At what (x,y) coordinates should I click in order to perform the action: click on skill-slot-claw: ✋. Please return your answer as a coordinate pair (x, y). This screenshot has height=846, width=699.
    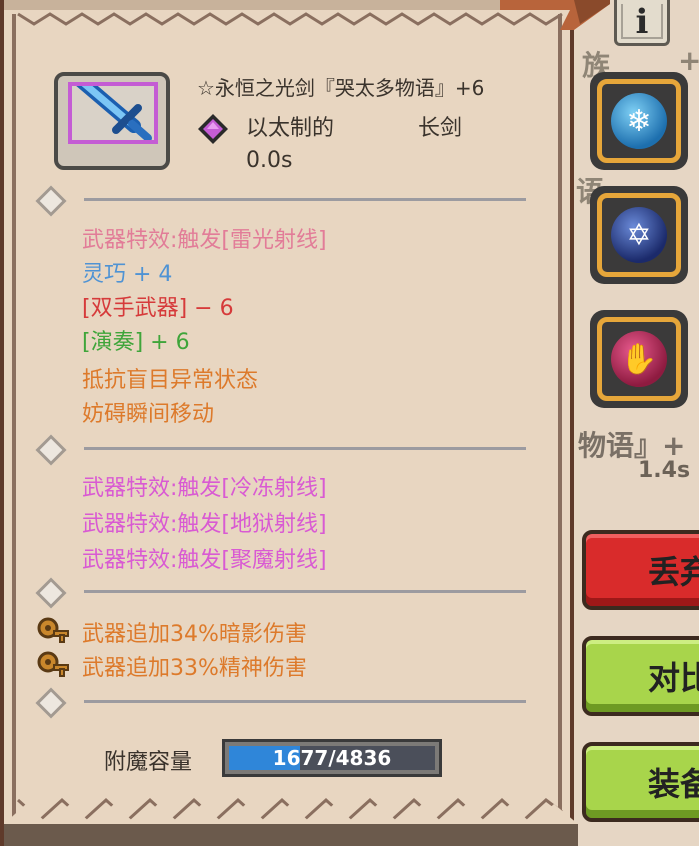
    Looking at the image, I should click on (639, 359).